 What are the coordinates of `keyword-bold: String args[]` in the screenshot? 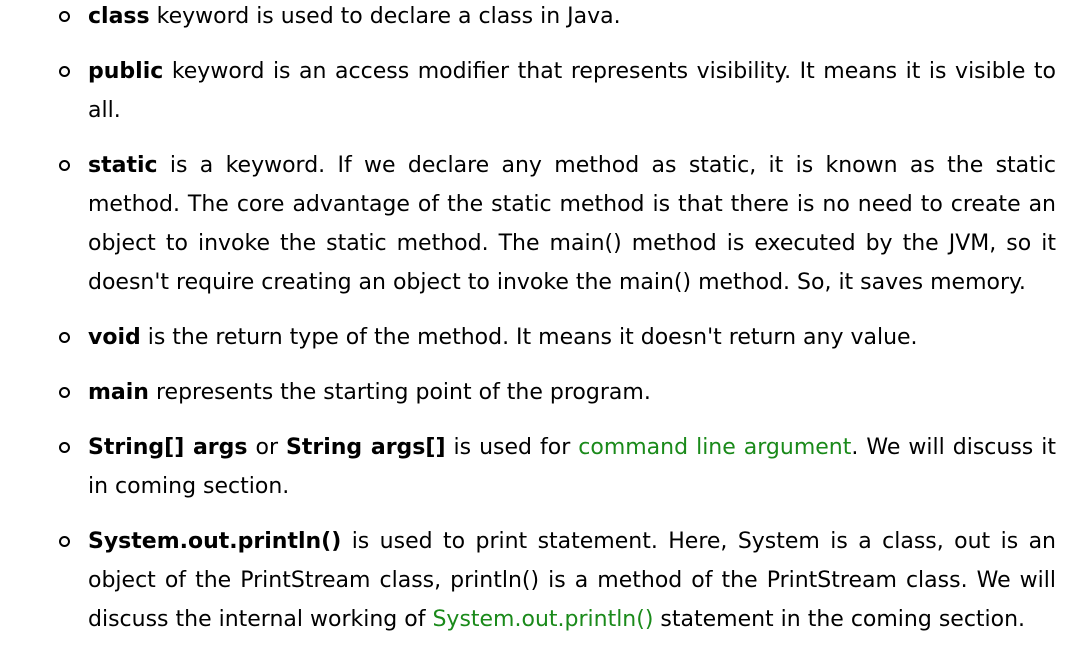 It's located at (366, 447).